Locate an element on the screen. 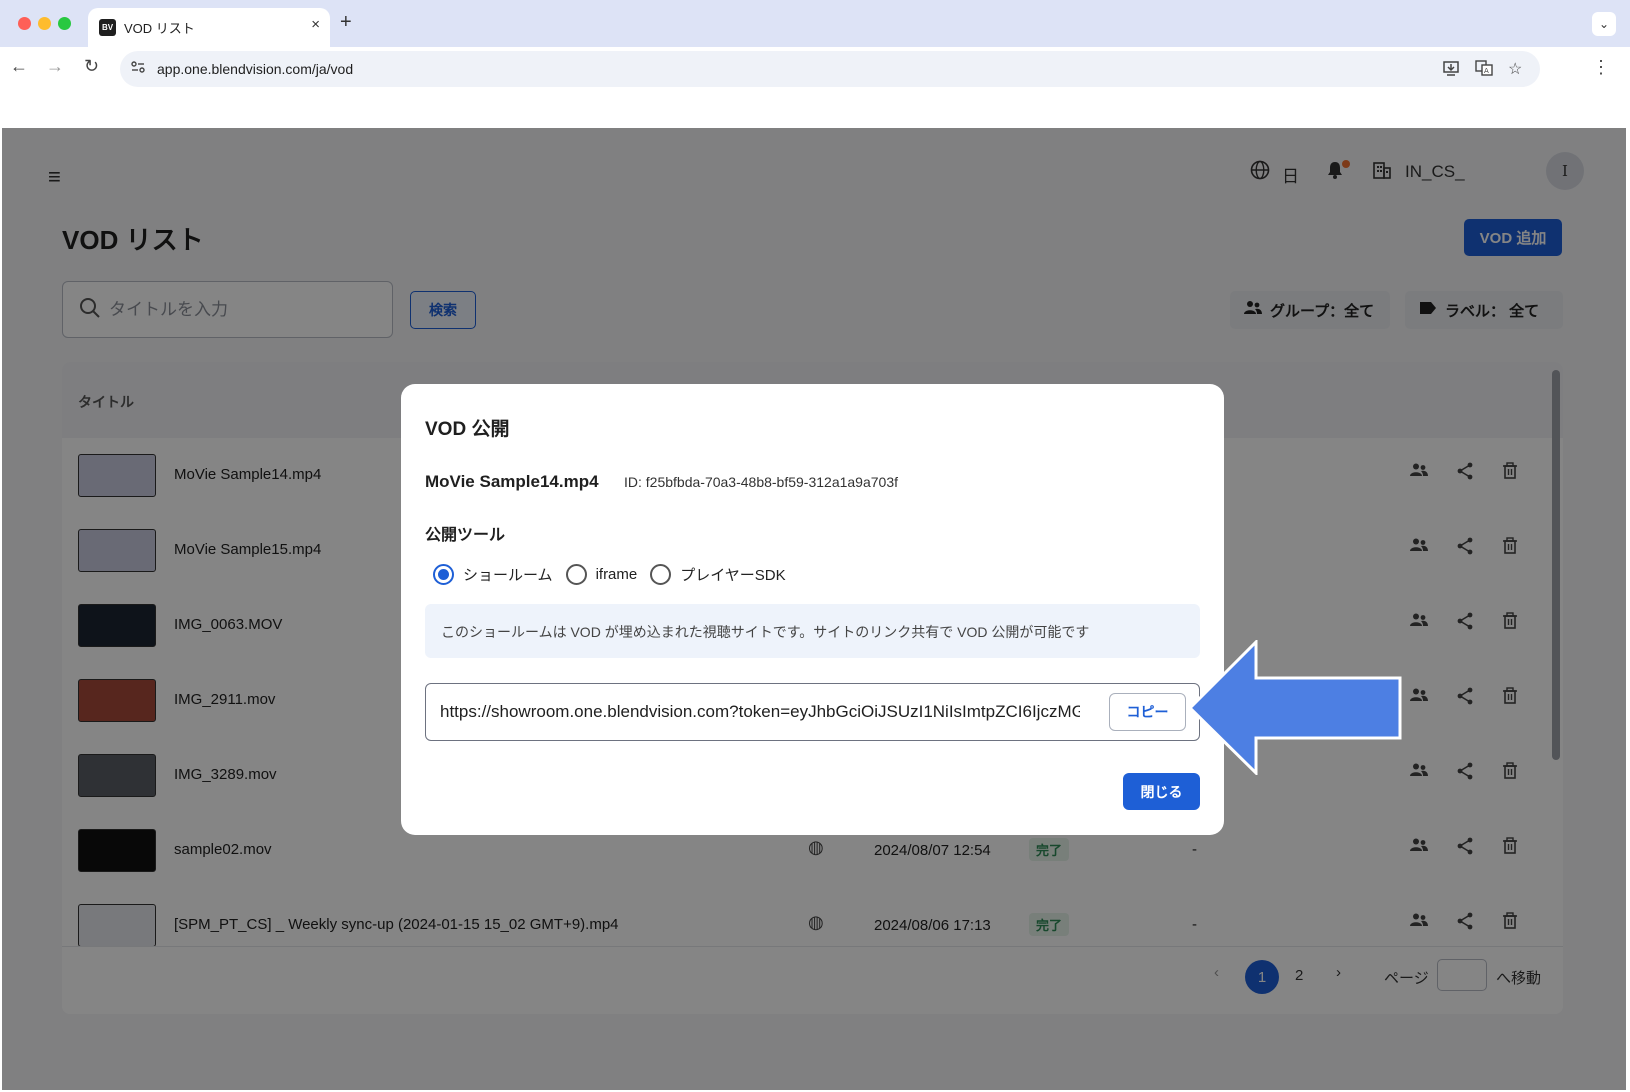  radio-checked-icon is located at coordinates (443, 574).